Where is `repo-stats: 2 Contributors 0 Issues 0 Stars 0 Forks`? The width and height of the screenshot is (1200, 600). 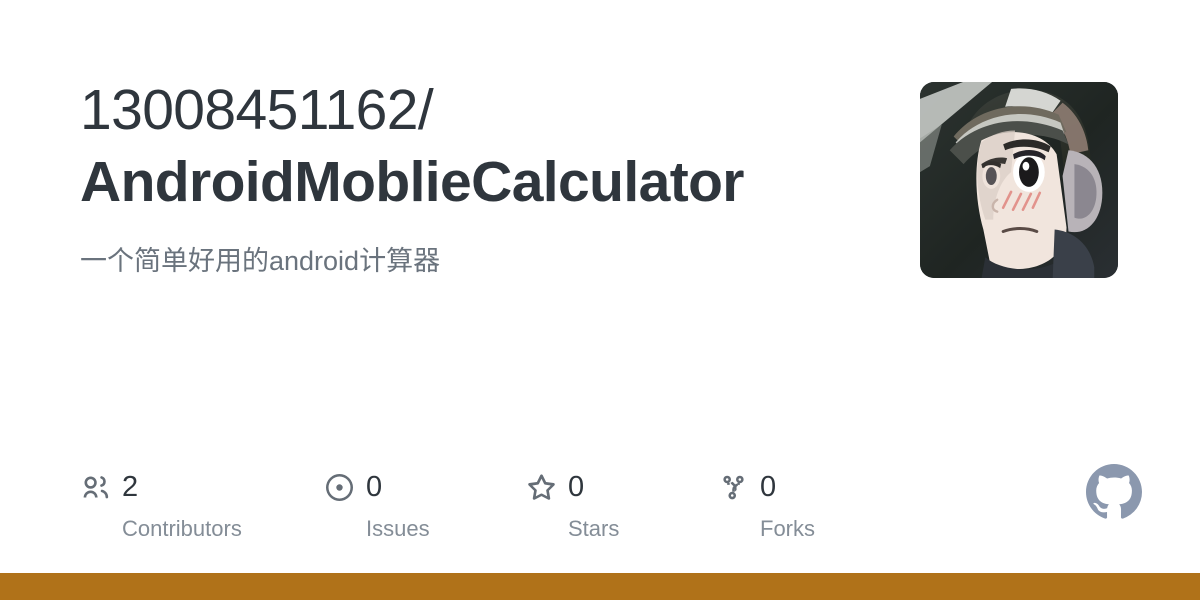 repo-stats: 2 Contributors 0 Issues 0 Stars 0 Forks is located at coordinates (459, 505).